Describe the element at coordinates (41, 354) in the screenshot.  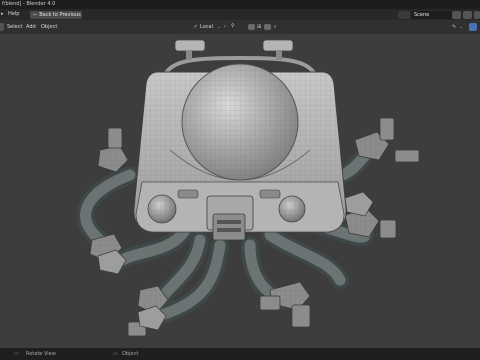
I see `status-left-hint: Rotate View` at that location.